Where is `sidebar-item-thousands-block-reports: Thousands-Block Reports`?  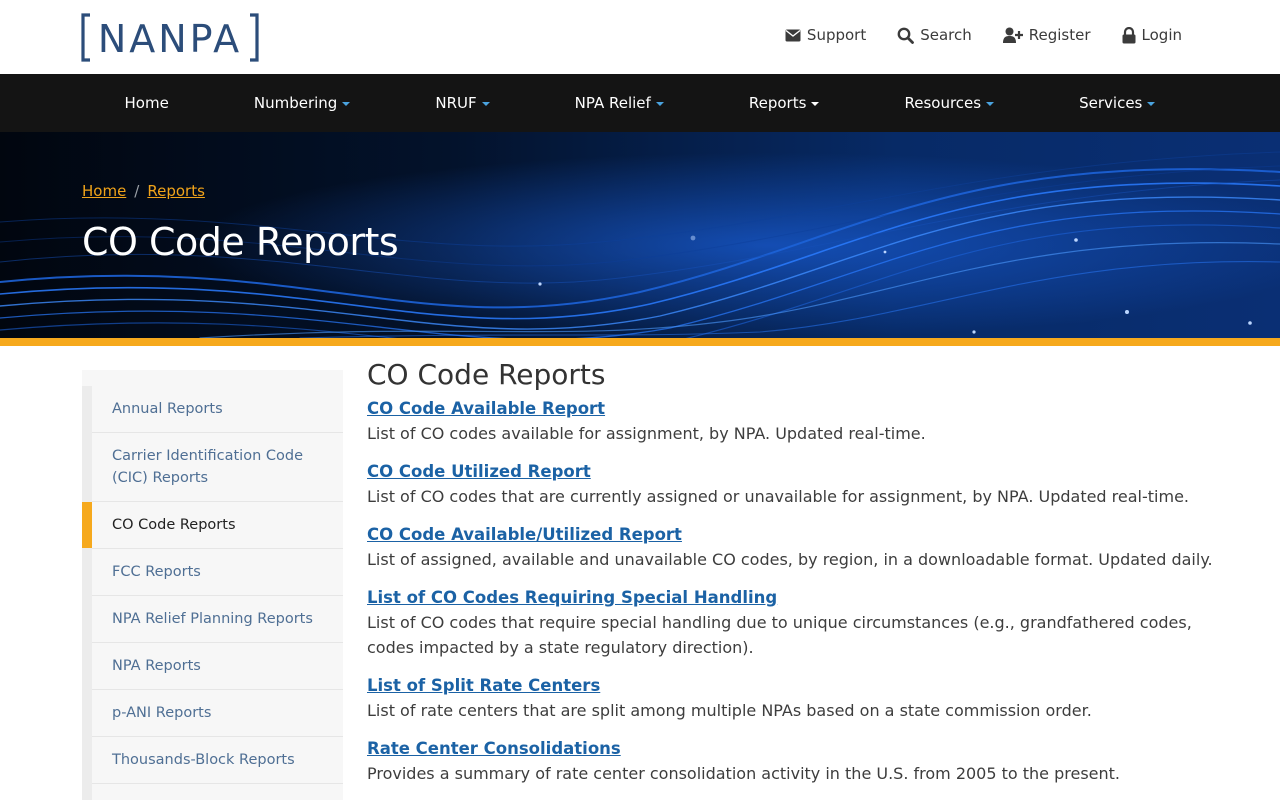 sidebar-item-thousands-block-reports: Thousands-Block Reports is located at coordinates (217, 760).